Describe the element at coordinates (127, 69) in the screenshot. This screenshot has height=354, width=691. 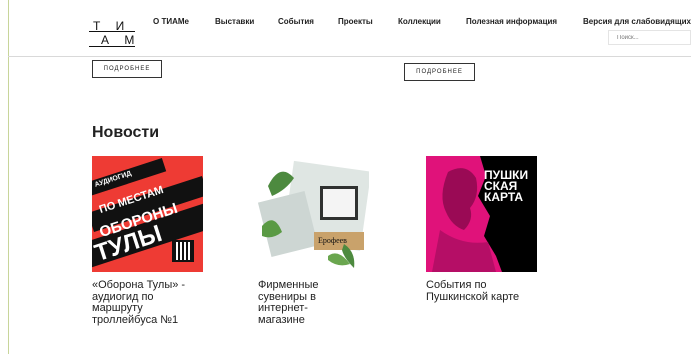
I see `more-button-left: ПОДРОБНЕЕ` at that location.